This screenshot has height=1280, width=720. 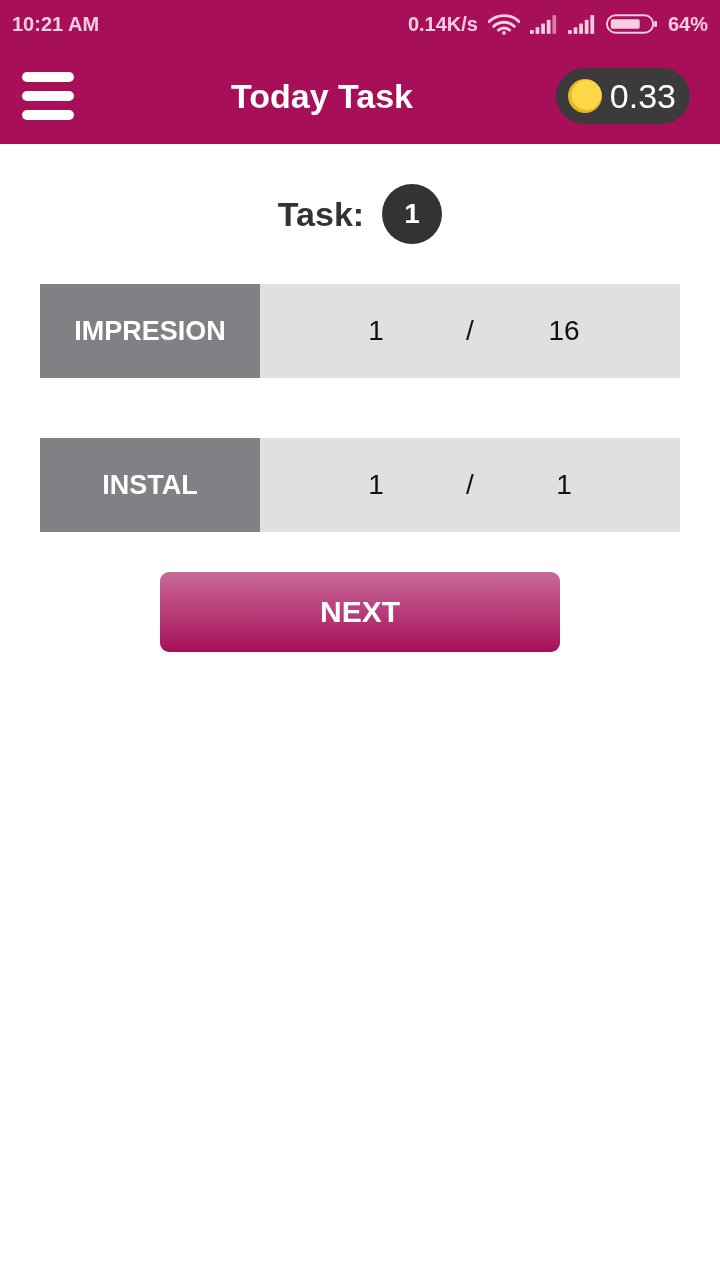 I want to click on counter-label: INSTAL, so click(x=150, y=485).